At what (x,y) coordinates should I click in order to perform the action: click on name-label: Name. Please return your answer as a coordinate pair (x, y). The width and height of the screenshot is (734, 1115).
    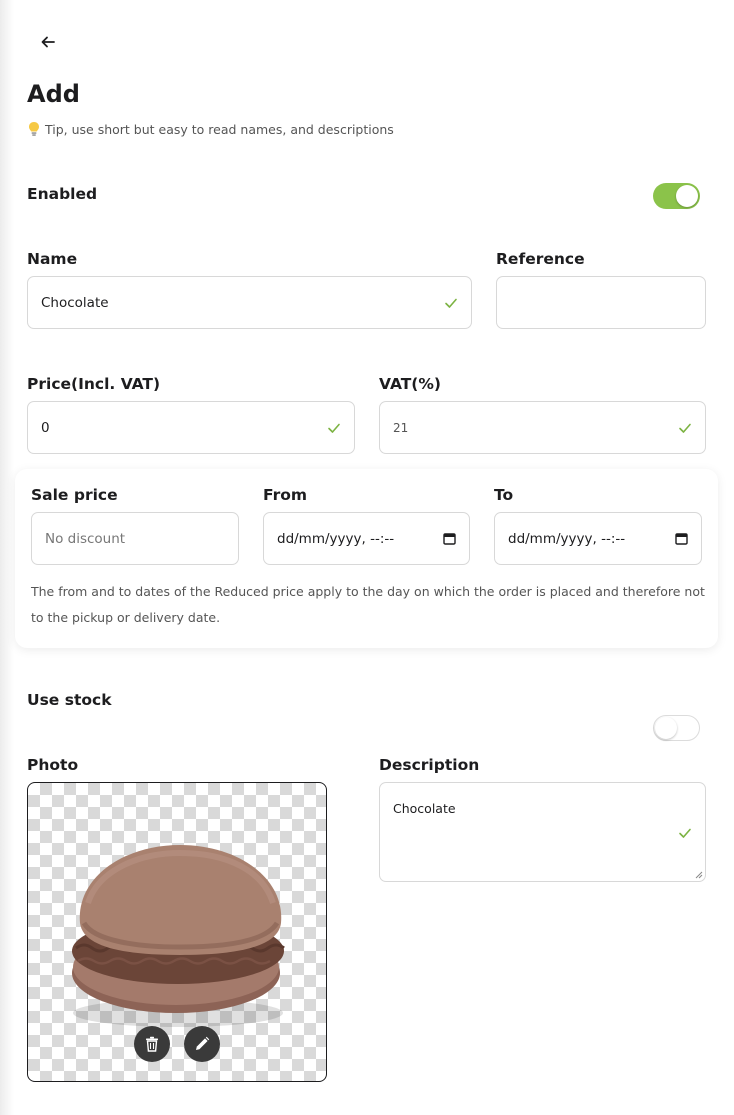
    Looking at the image, I should click on (52, 259).